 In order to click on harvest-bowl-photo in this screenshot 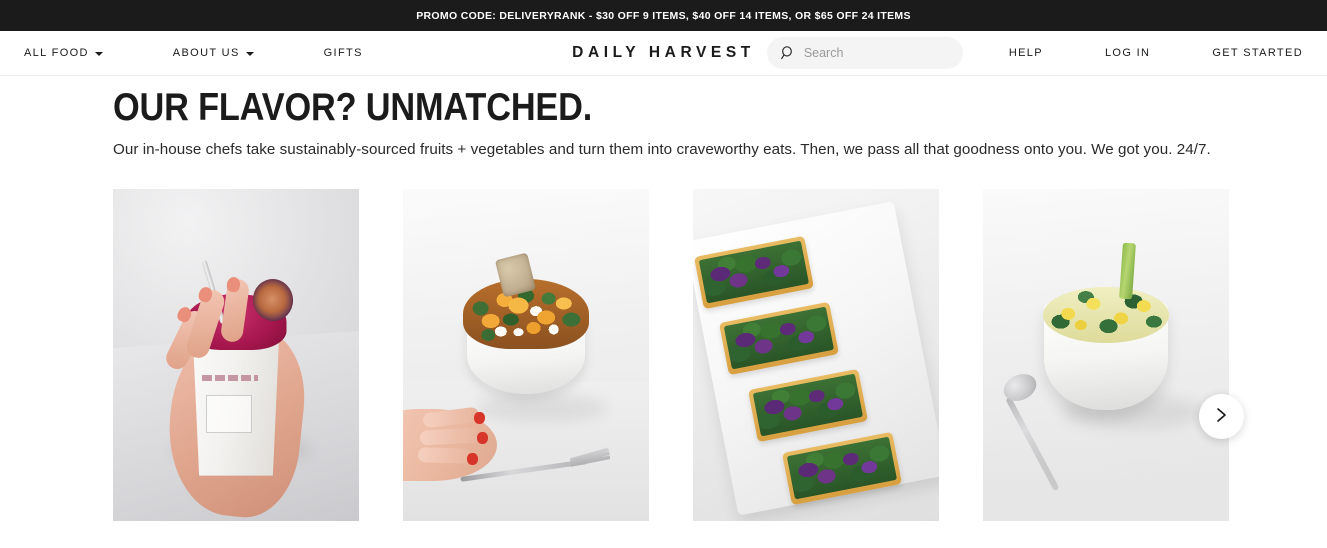, I will do `click(526, 355)`.